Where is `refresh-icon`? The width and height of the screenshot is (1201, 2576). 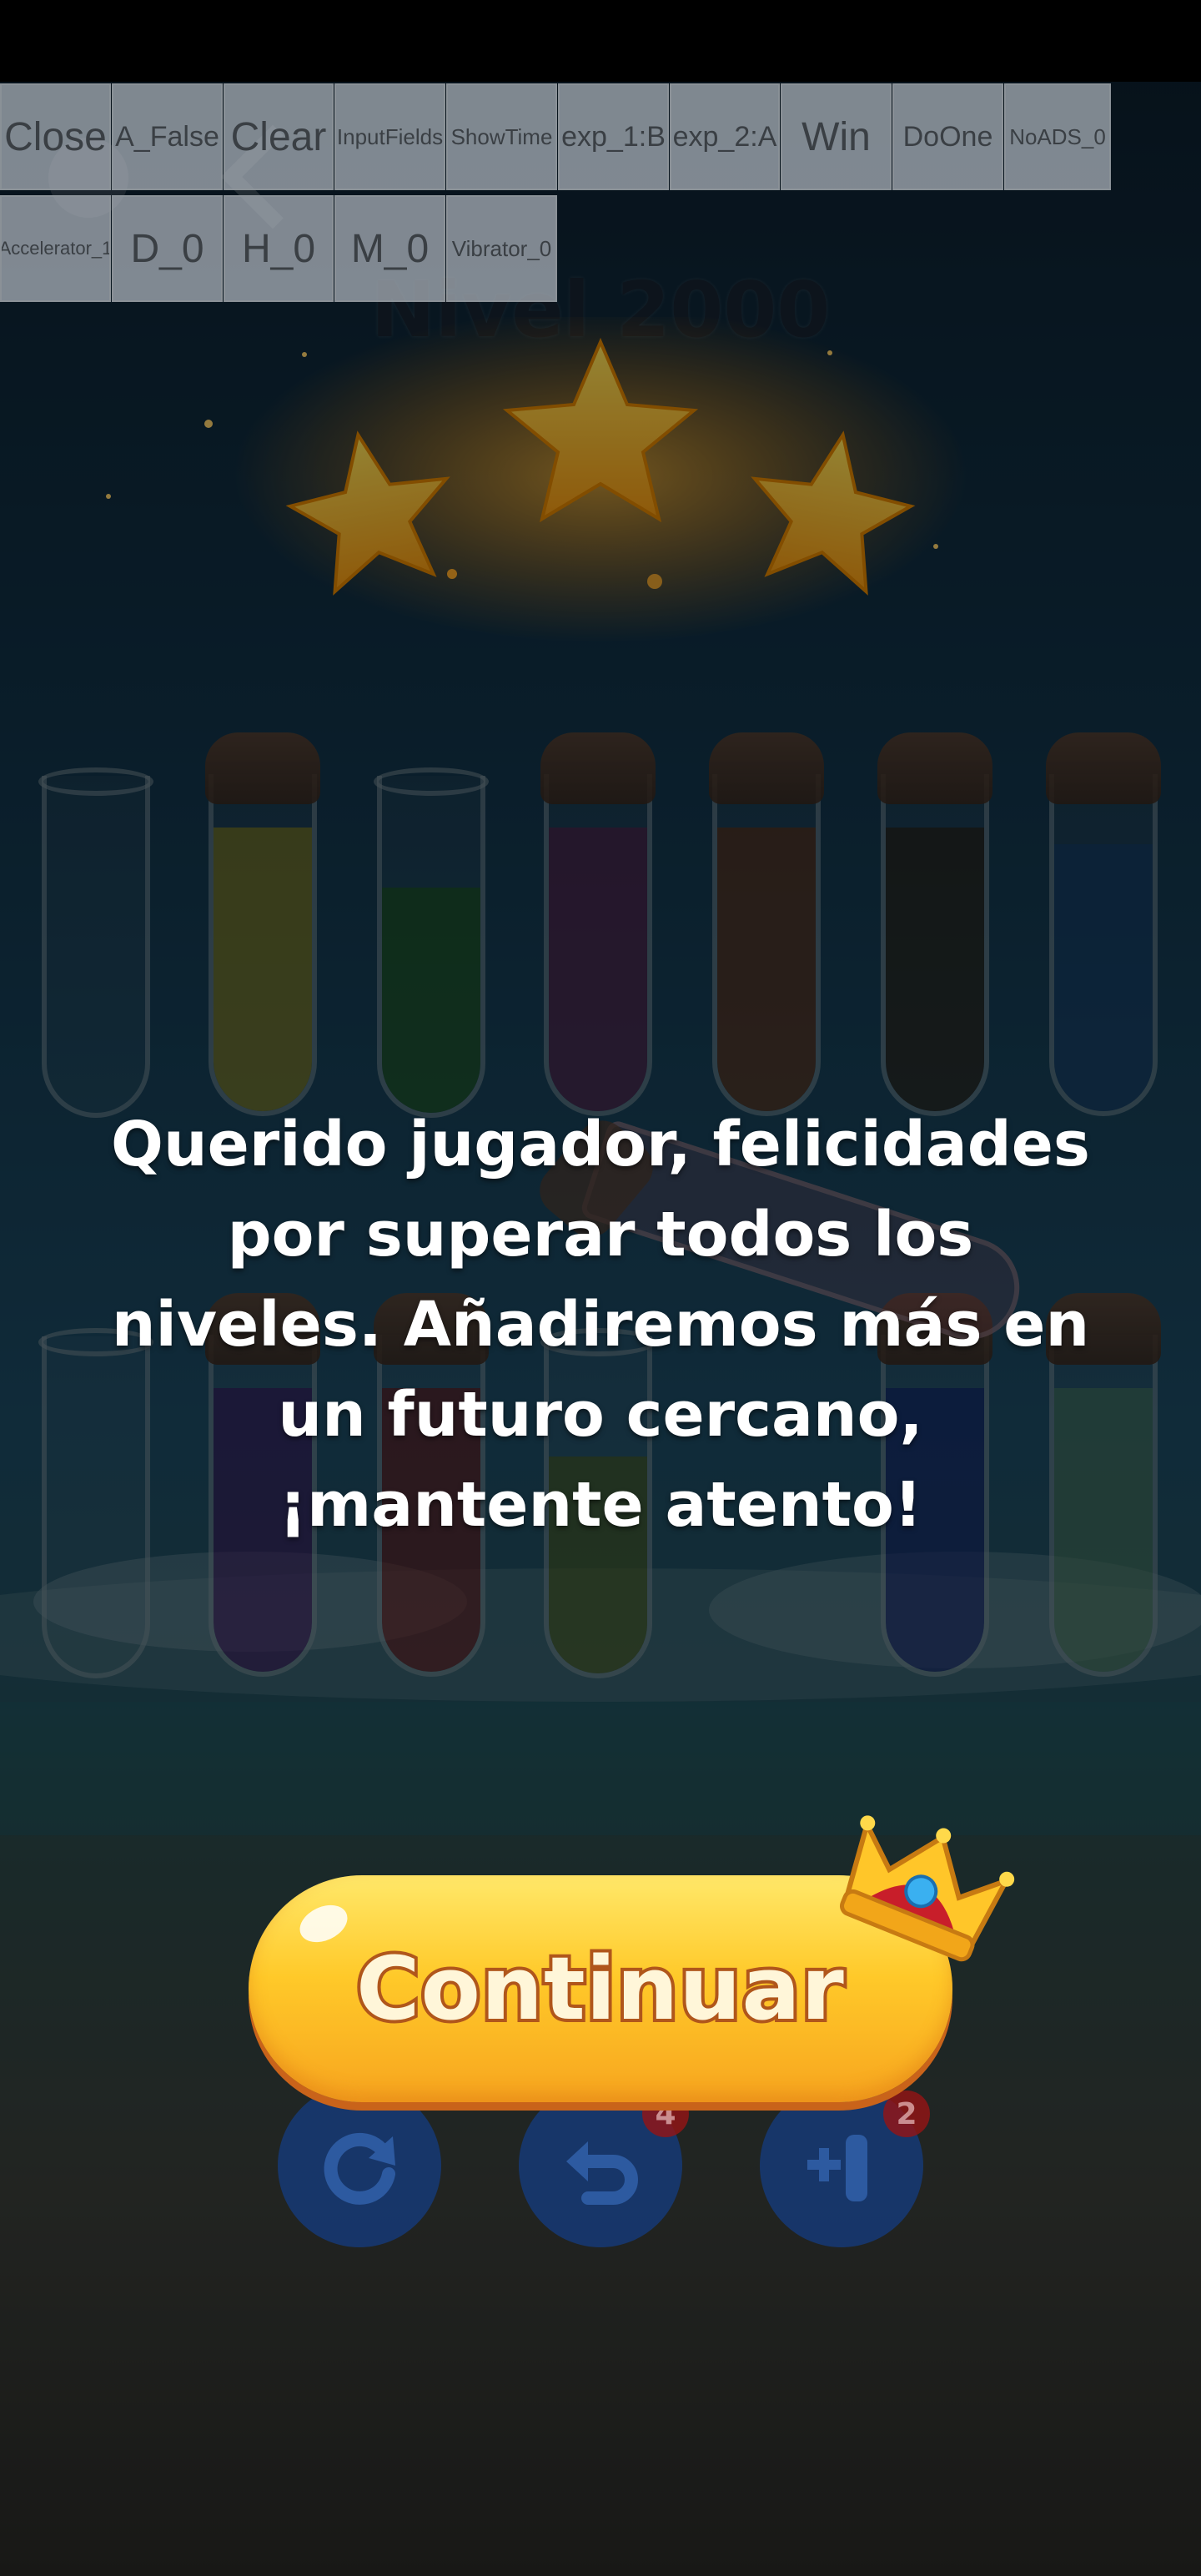
refresh-icon is located at coordinates (360, 2168).